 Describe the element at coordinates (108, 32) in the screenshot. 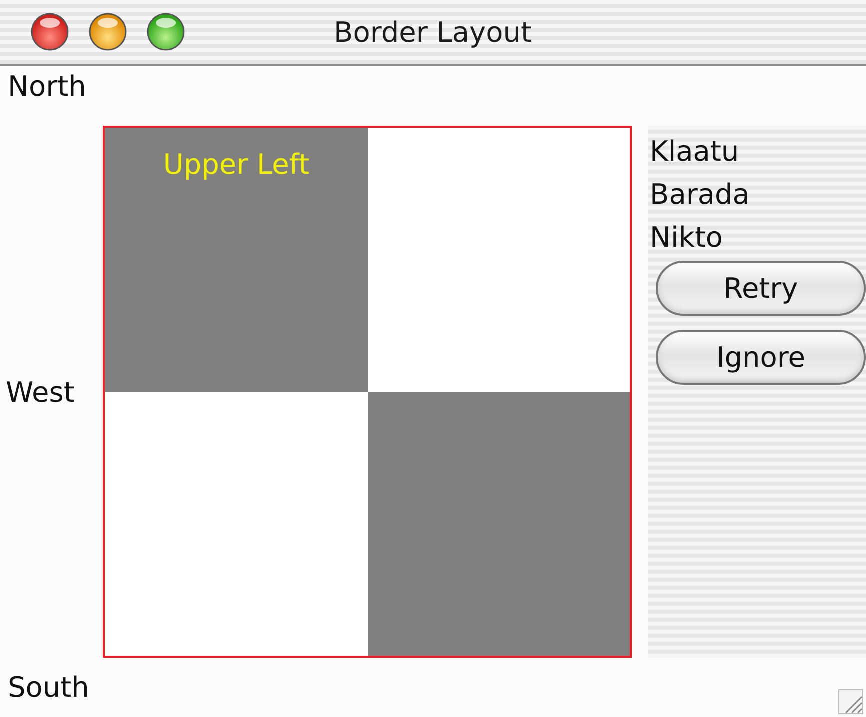

I see `minimize-button-icon` at that location.